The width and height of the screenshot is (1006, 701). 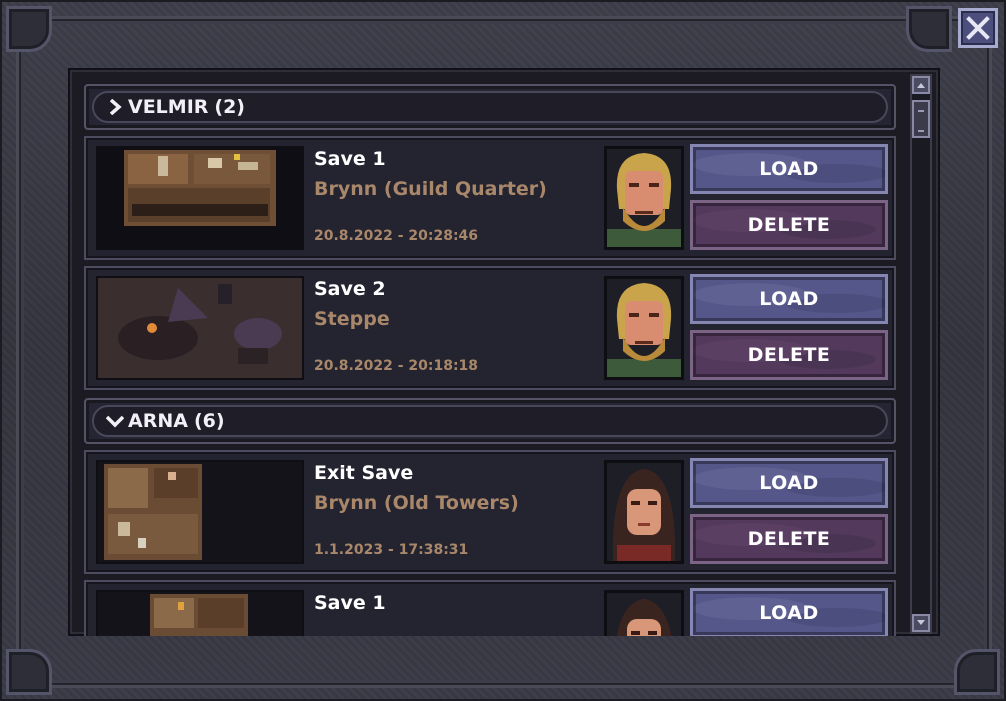 I want to click on chevron-right-icon, so click(x=115, y=107).